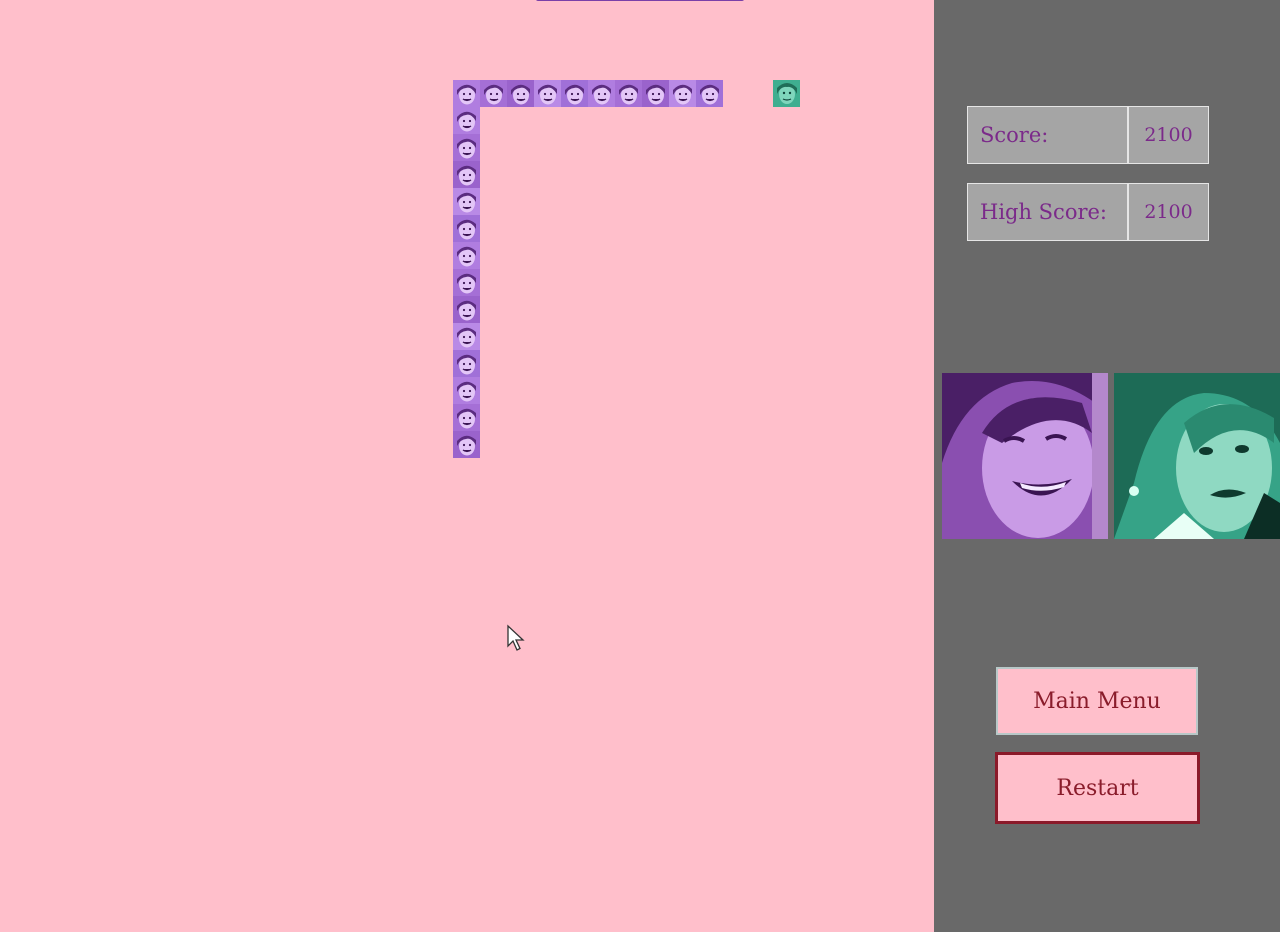 The image size is (1280, 932). Describe the element at coordinates (1048, 212) in the screenshot. I see `high-score-label: High Score:` at that location.